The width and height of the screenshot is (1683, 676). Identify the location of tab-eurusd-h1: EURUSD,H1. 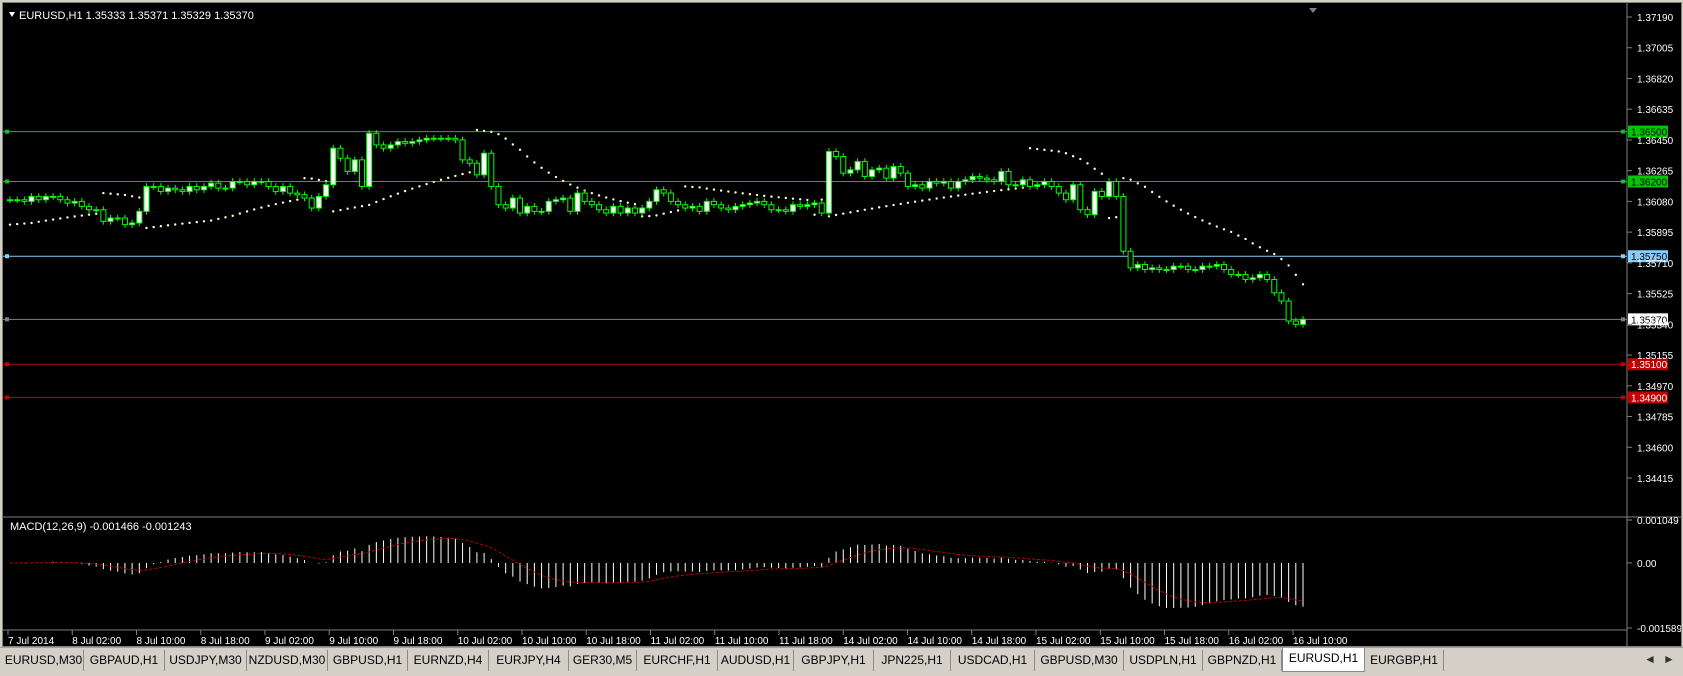
(1323, 660).